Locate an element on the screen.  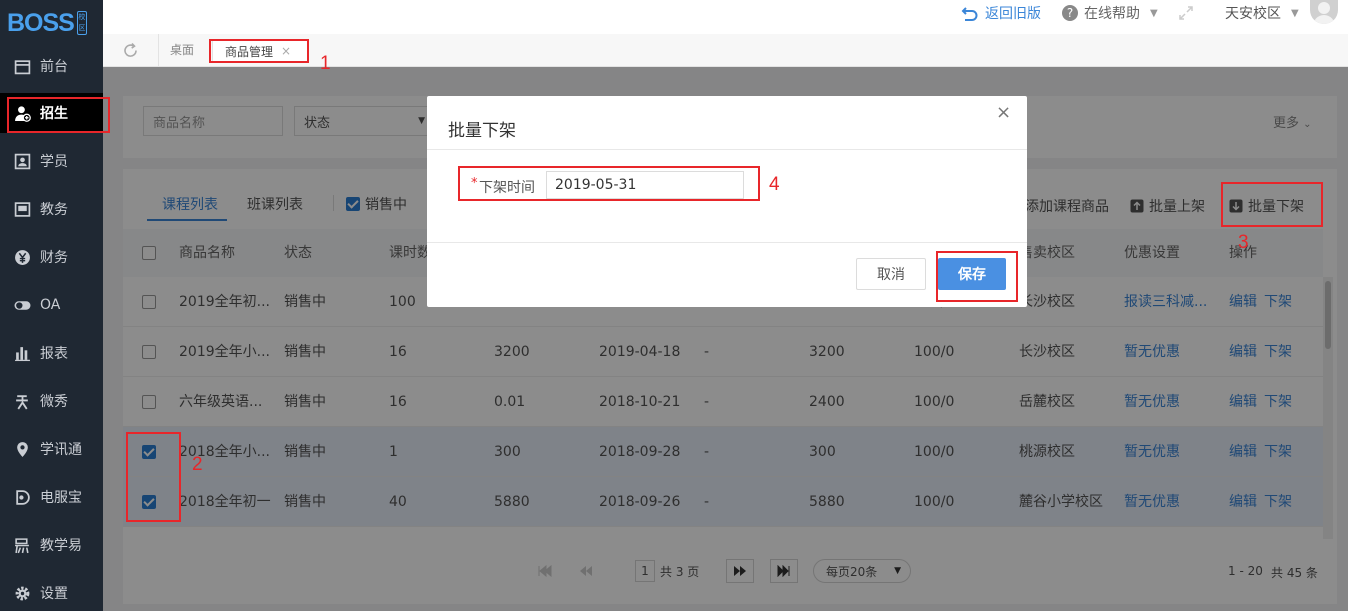
sidebar-item-label: 财务 is located at coordinates (54, 258).